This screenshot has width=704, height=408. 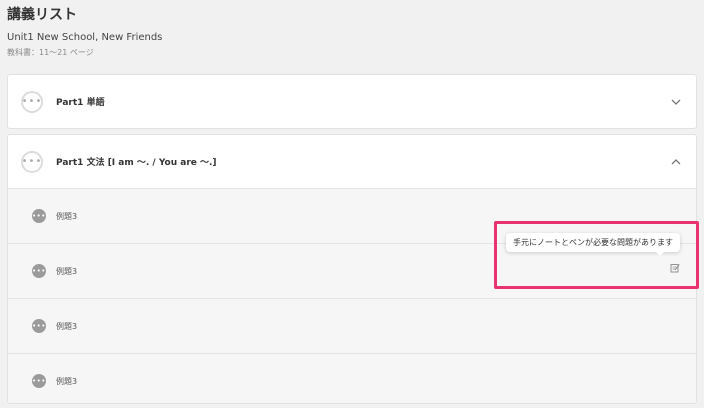 I want to click on textbook-pages: 教科書：11〜21 ページ, so click(x=50, y=52).